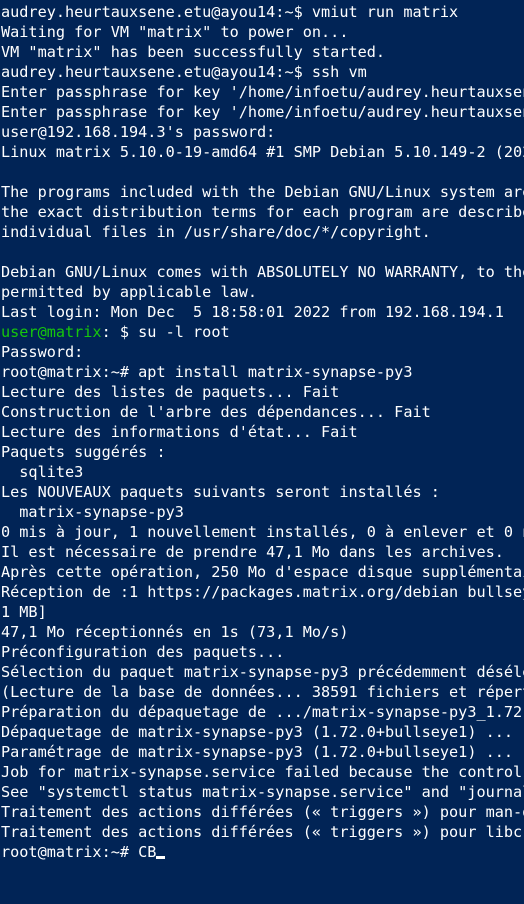 This screenshot has width=524, height=904. What do you see at coordinates (184, 72) in the screenshot?
I see `terminal-line: audrey.heurtauxsene.etu@ayou14:~$ ssh vm` at bounding box center [184, 72].